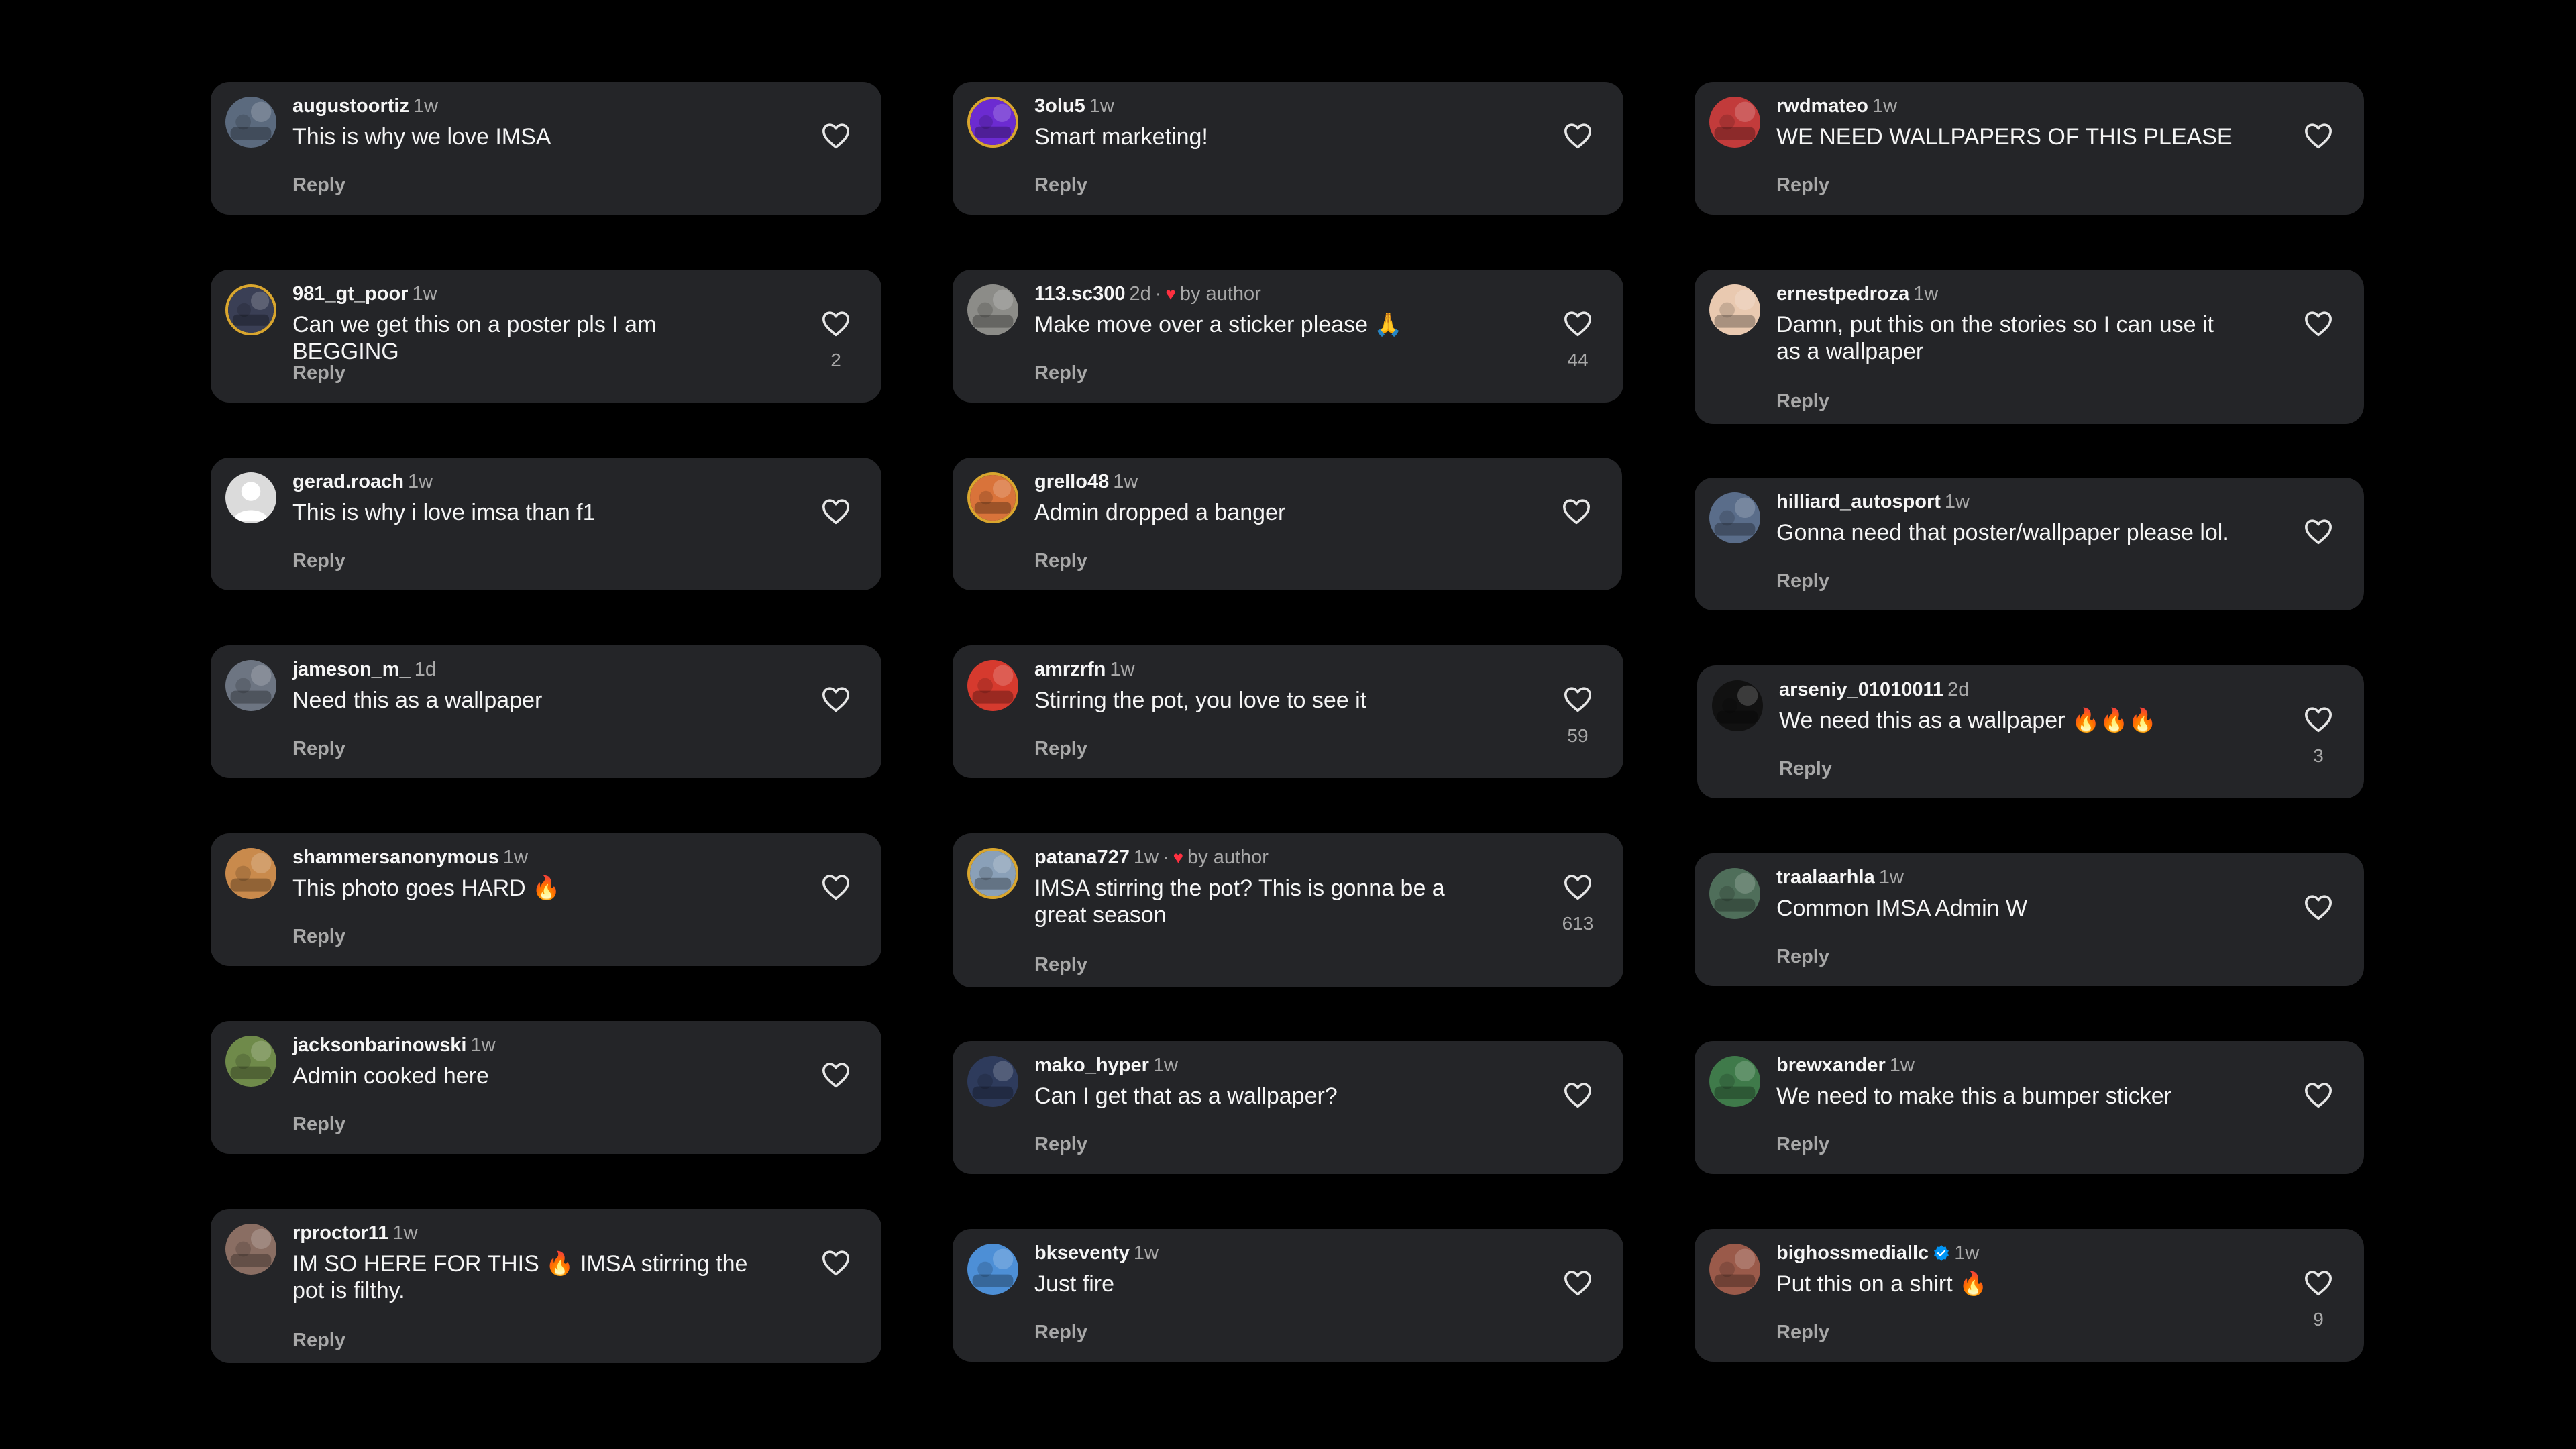  I want to click on username-link: bkseventy, so click(1082, 1253).